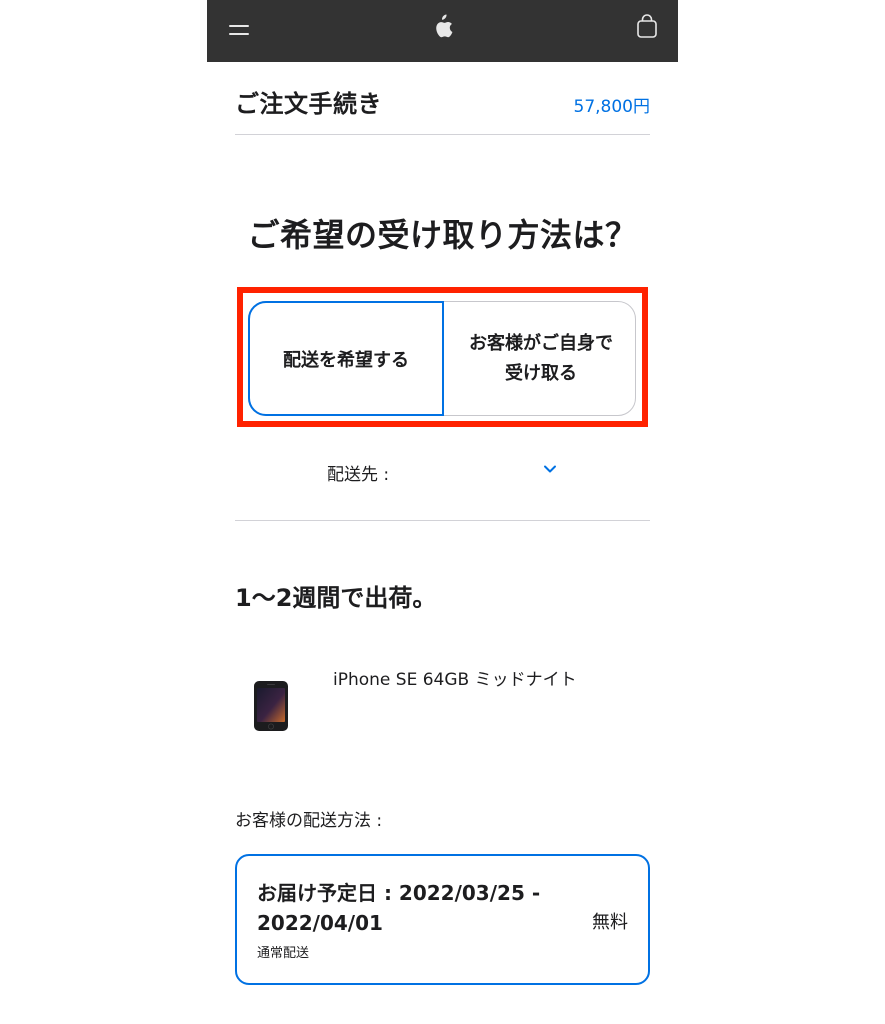 This screenshot has height=1024, width=885. I want to click on ship-to-row: 配送先 :, so click(442, 482).